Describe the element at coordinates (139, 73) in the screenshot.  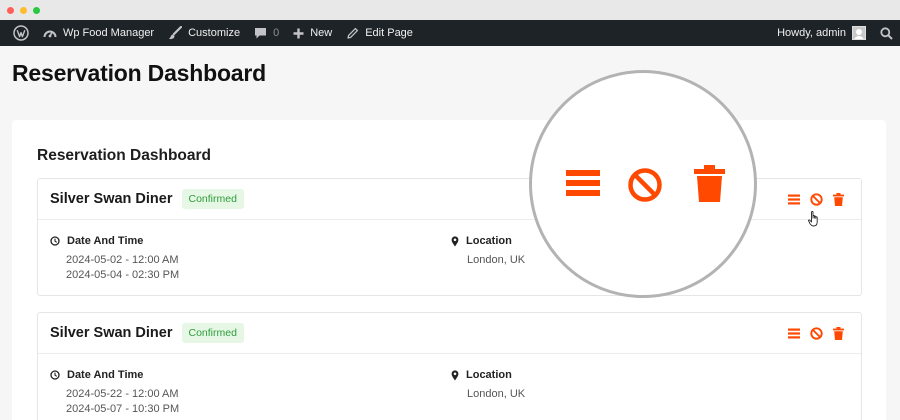
I see `page-title: Reservation Dashboard` at that location.